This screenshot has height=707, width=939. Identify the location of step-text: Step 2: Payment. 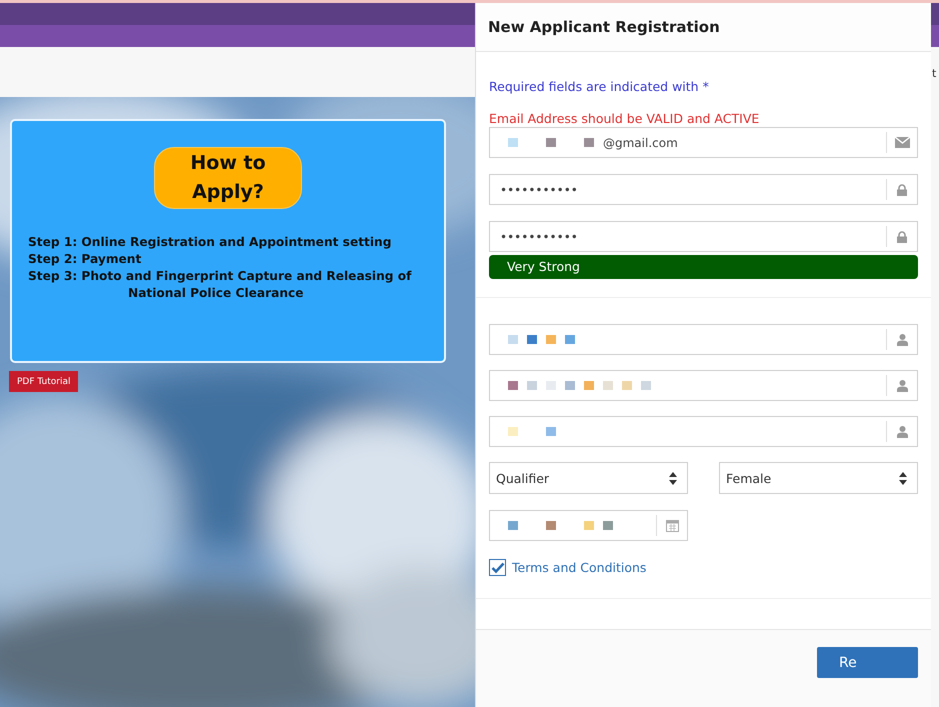
(85, 259).